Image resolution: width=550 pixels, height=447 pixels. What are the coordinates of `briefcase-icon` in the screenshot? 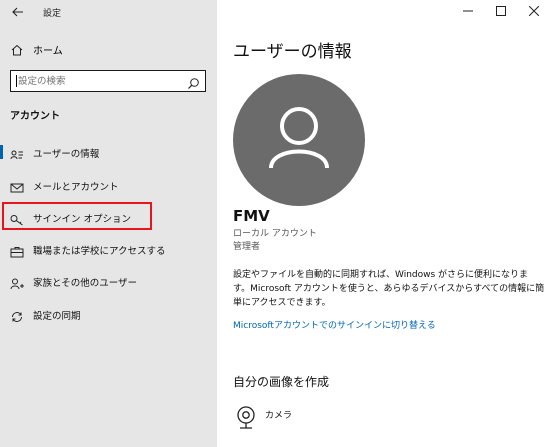 It's located at (17, 252).